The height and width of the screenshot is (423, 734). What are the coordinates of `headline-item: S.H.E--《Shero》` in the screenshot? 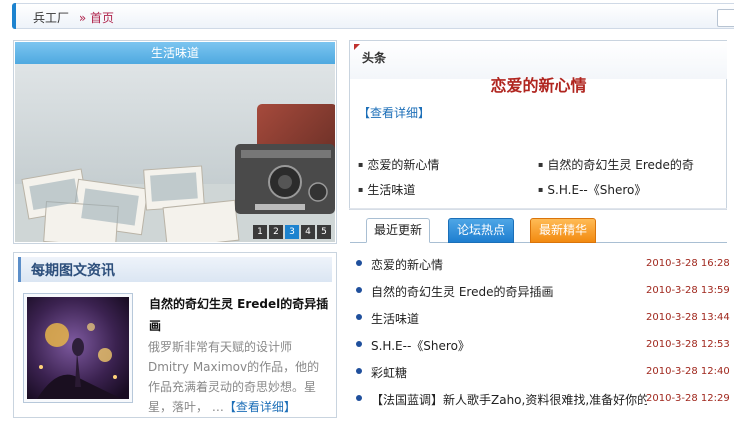 It's located at (633, 189).